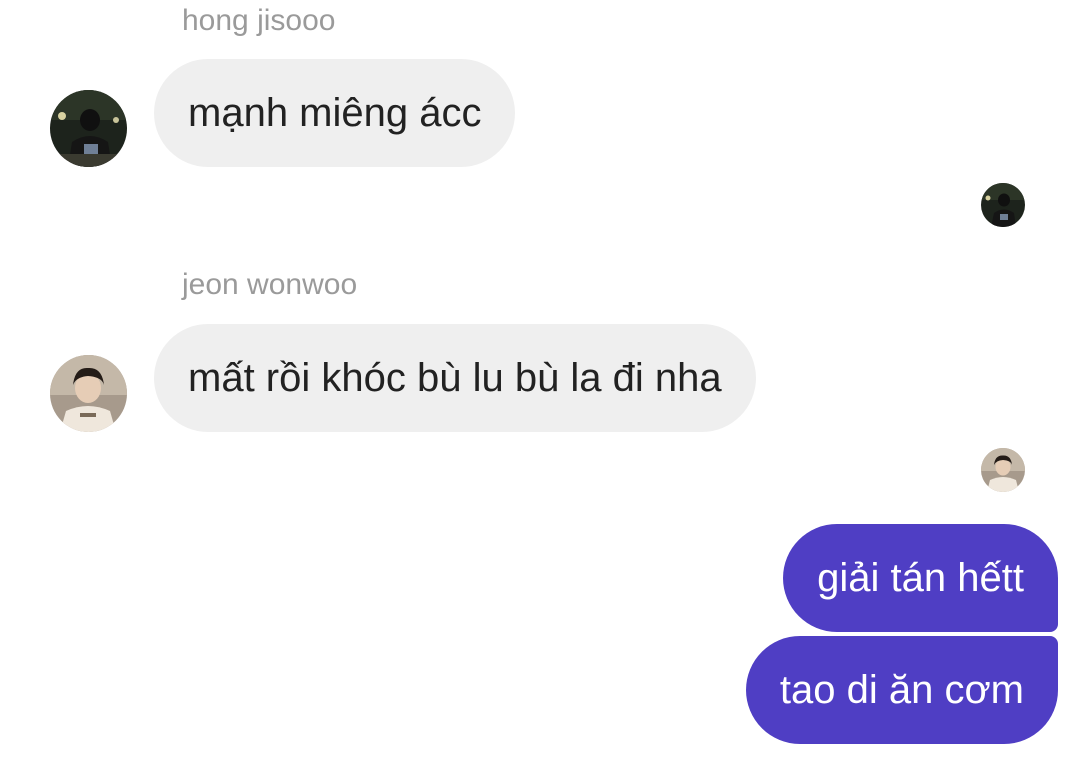 The height and width of the screenshot is (758, 1080). What do you see at coordinates (920, 578) in the screenshot?
I see `outgoing-message-bubble: giải tán hếtt` at bounding box center [920, 578].